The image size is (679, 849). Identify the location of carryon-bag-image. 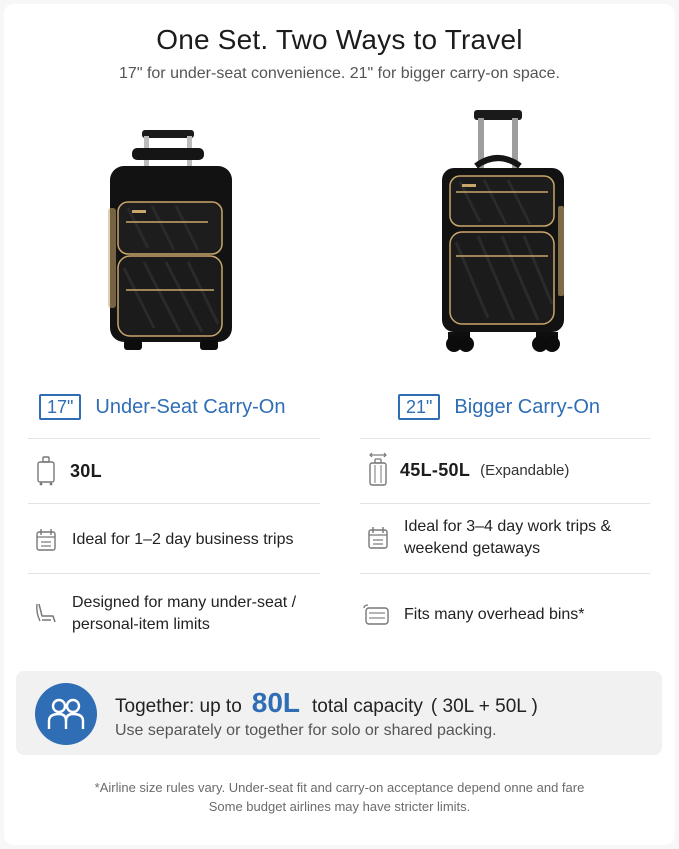
(503, 231).